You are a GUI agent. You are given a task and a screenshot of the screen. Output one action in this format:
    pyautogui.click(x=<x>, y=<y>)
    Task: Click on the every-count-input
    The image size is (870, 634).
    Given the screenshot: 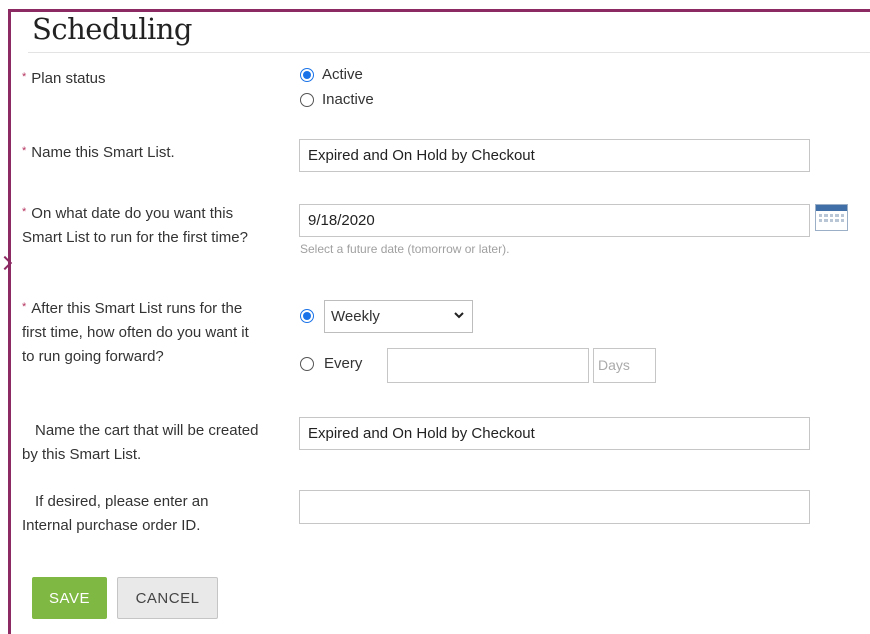 What is the action you would take?
    pyautogui.click(x=488, y=365)
    